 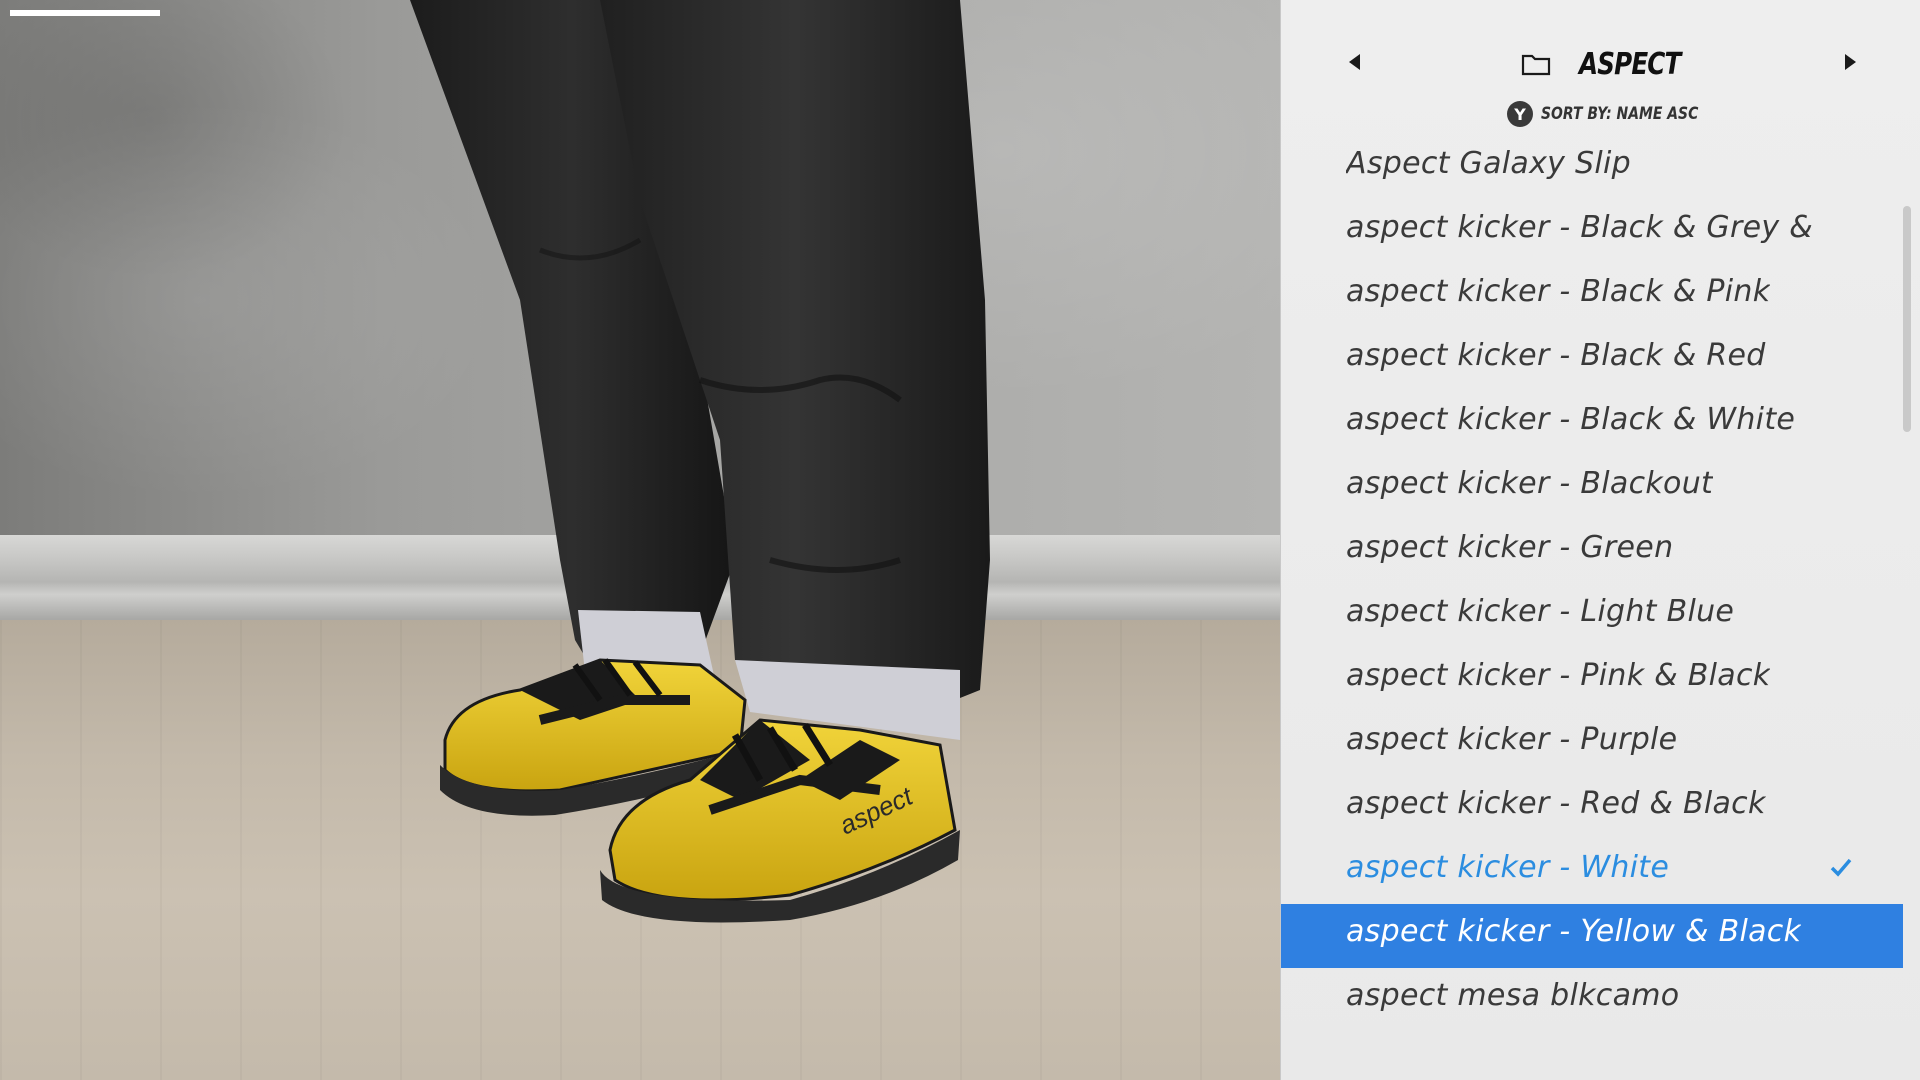 I want to click on list-item-label: aspect kicker - Black & Pink, so click(x=1558, y=291).